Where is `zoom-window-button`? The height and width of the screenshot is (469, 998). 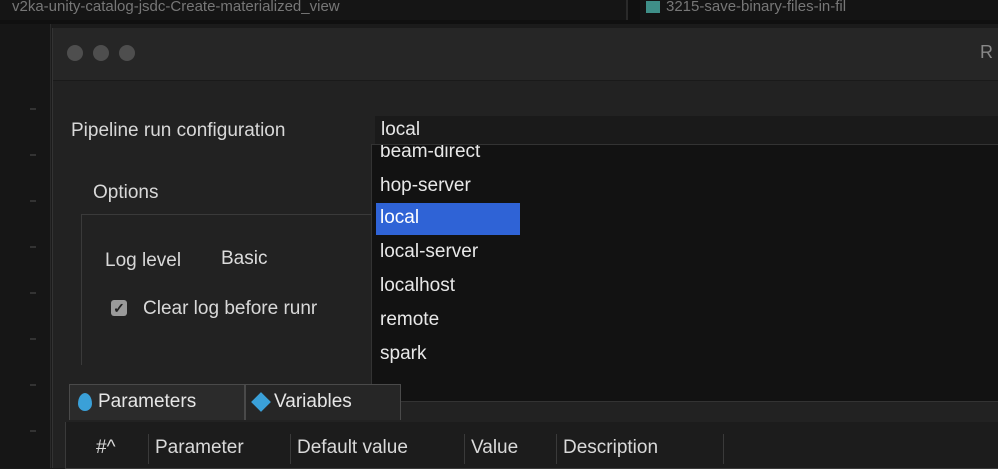 zoom-window-button is located at coordinates (127, 53).